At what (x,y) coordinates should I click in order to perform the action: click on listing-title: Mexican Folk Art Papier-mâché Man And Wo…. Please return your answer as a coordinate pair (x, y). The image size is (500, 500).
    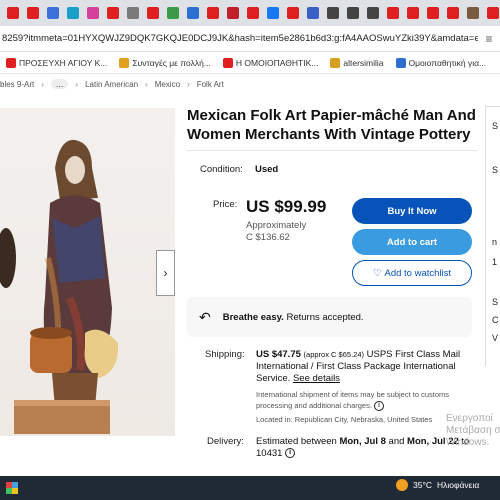
    Looking at the image, I should click on (331, 125).